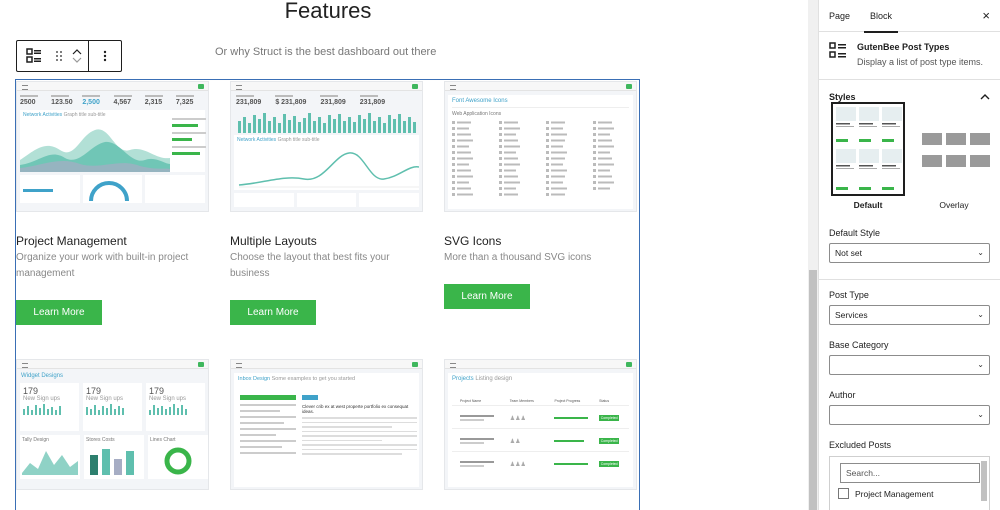 The image size is (1000, 510). Describe the element at coordinates (43, 115) in the screenshot. I see `thumb-chart-title: Network Activities` at that location.